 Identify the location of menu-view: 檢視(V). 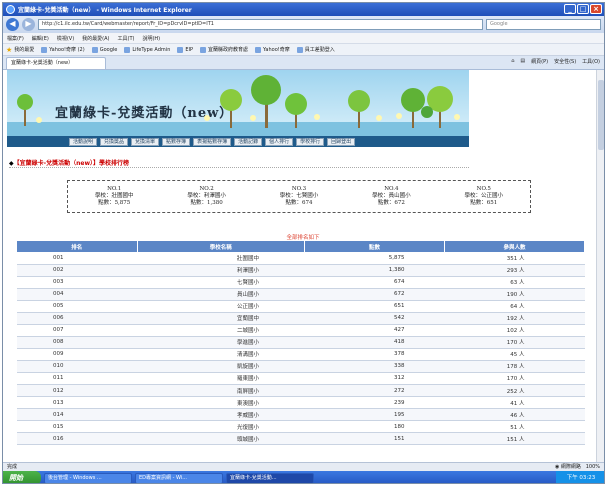
(65, 38).